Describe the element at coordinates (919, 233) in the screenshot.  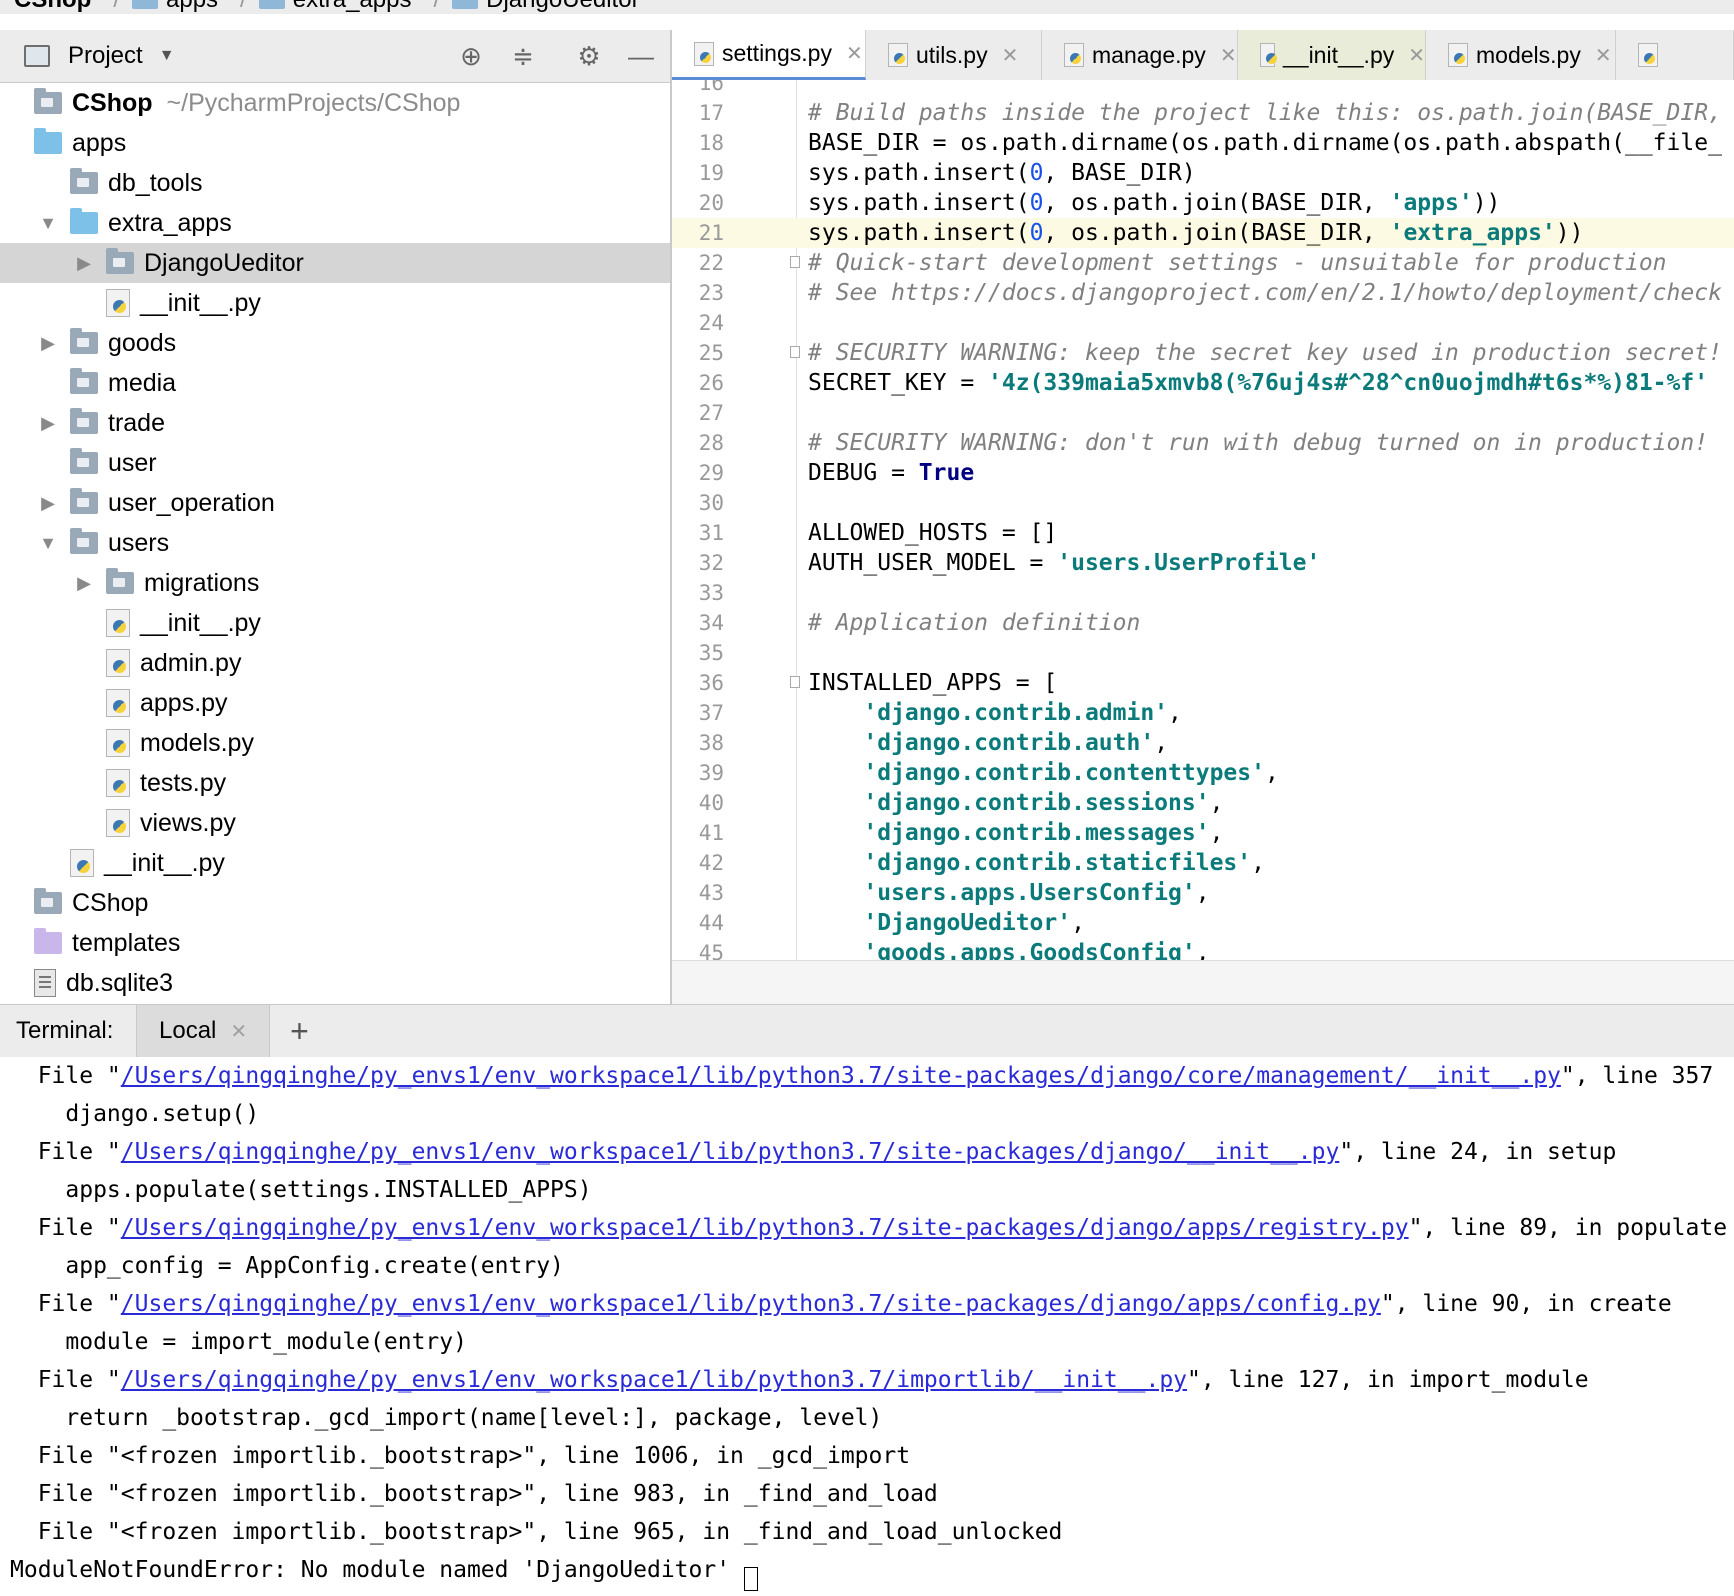
I see `code-token: sys.path.insert(` at that location.